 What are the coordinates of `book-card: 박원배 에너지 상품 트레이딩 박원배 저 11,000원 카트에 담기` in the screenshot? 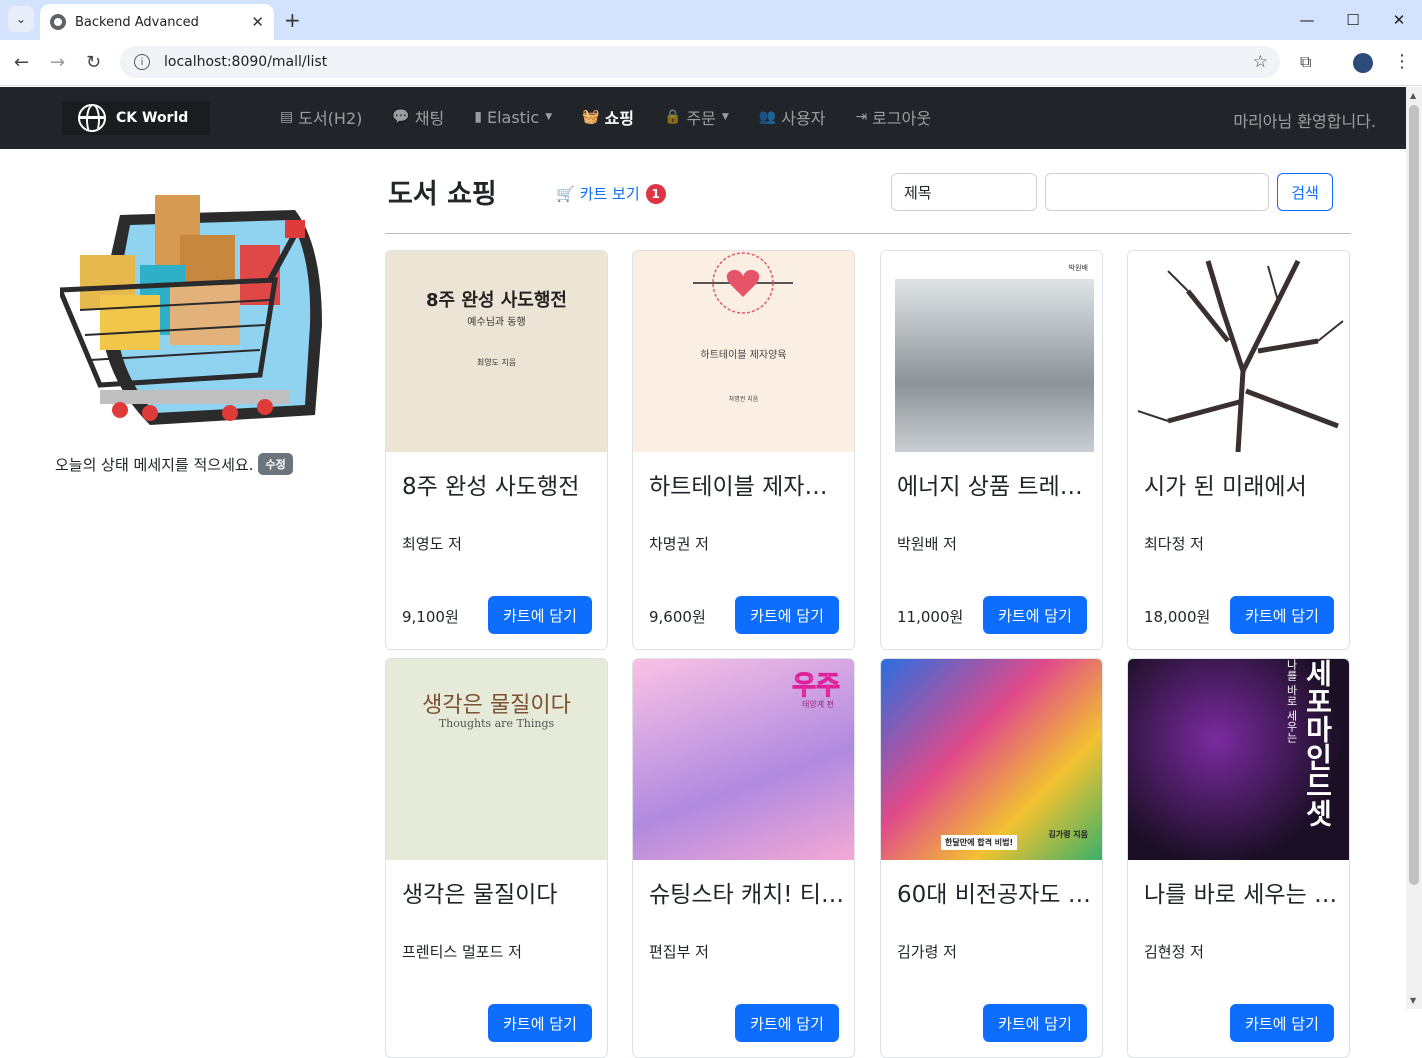 It's located at (991, 450).